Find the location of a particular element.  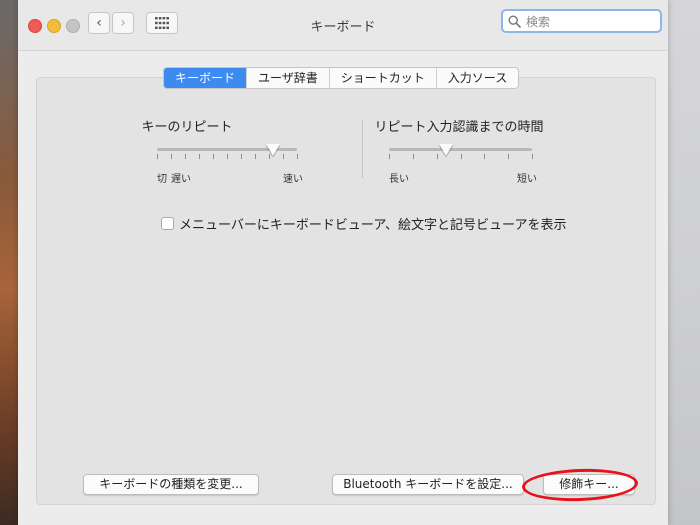

search-icon is located at coordinates (514, 21).